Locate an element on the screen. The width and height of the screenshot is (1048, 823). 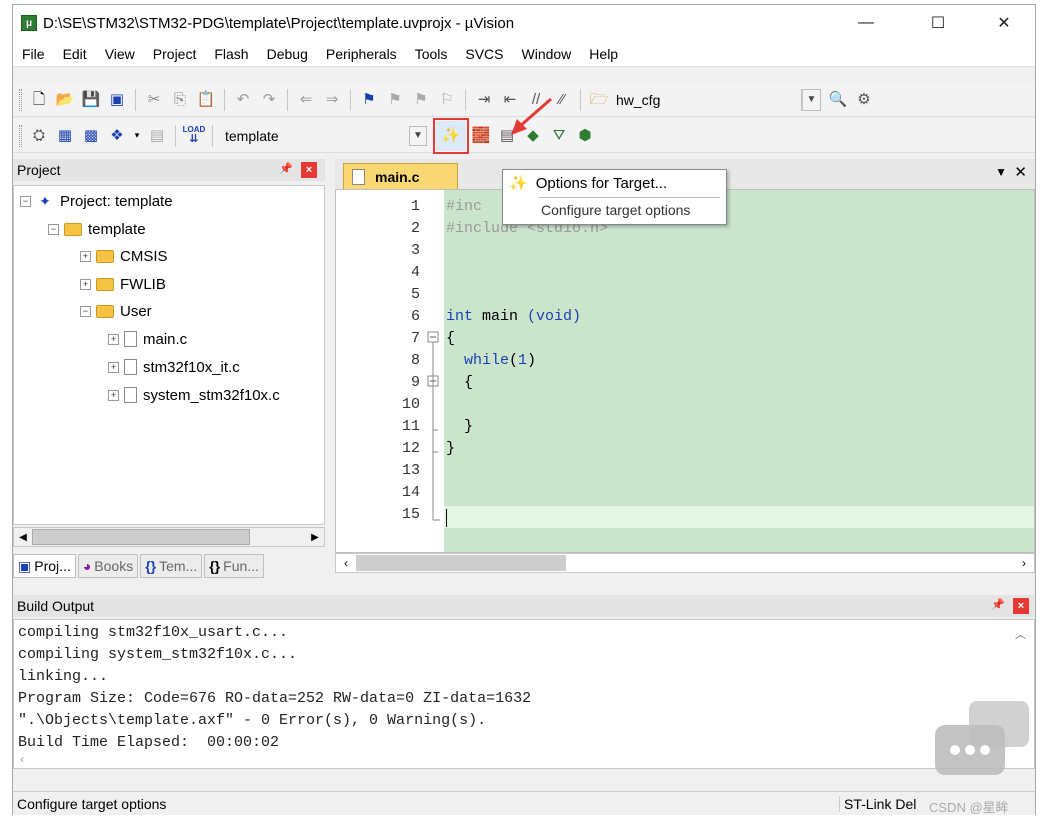
scroll-up-icon: ︿ is located at coordinates (1020, 634).